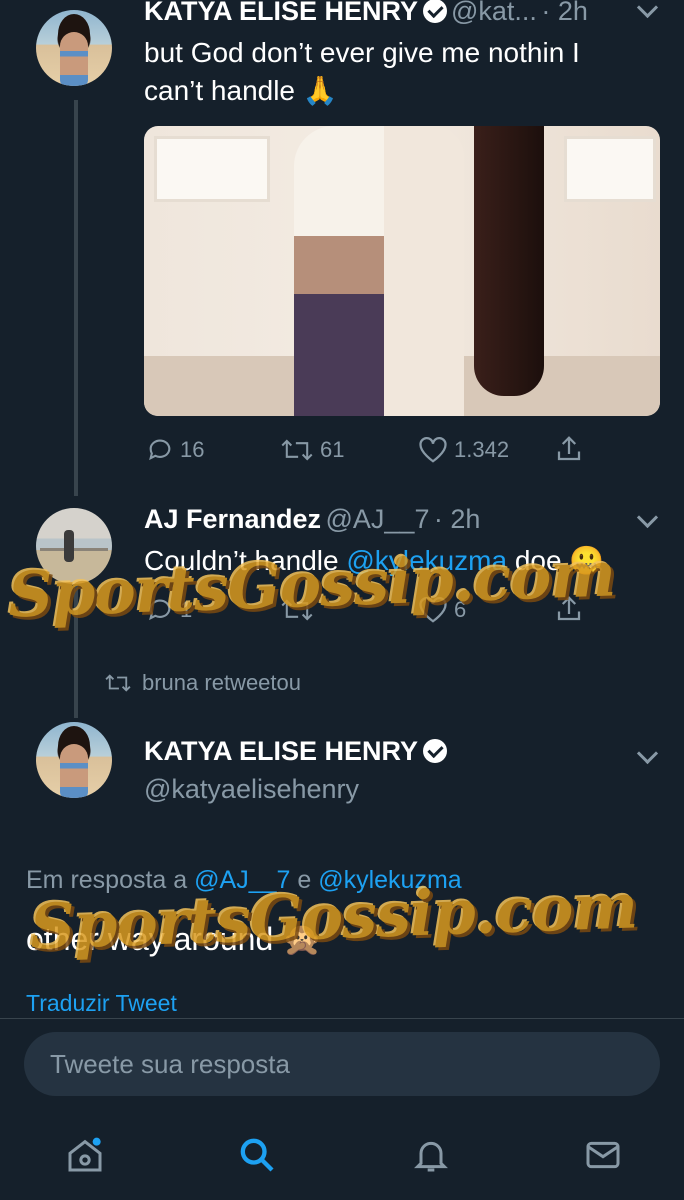 The width and height of the screenshot is (684, 1200). What do you see at coordinates (160, 450) in the screenshot?
I see `reply-icon` at bounding box center [160, 450].